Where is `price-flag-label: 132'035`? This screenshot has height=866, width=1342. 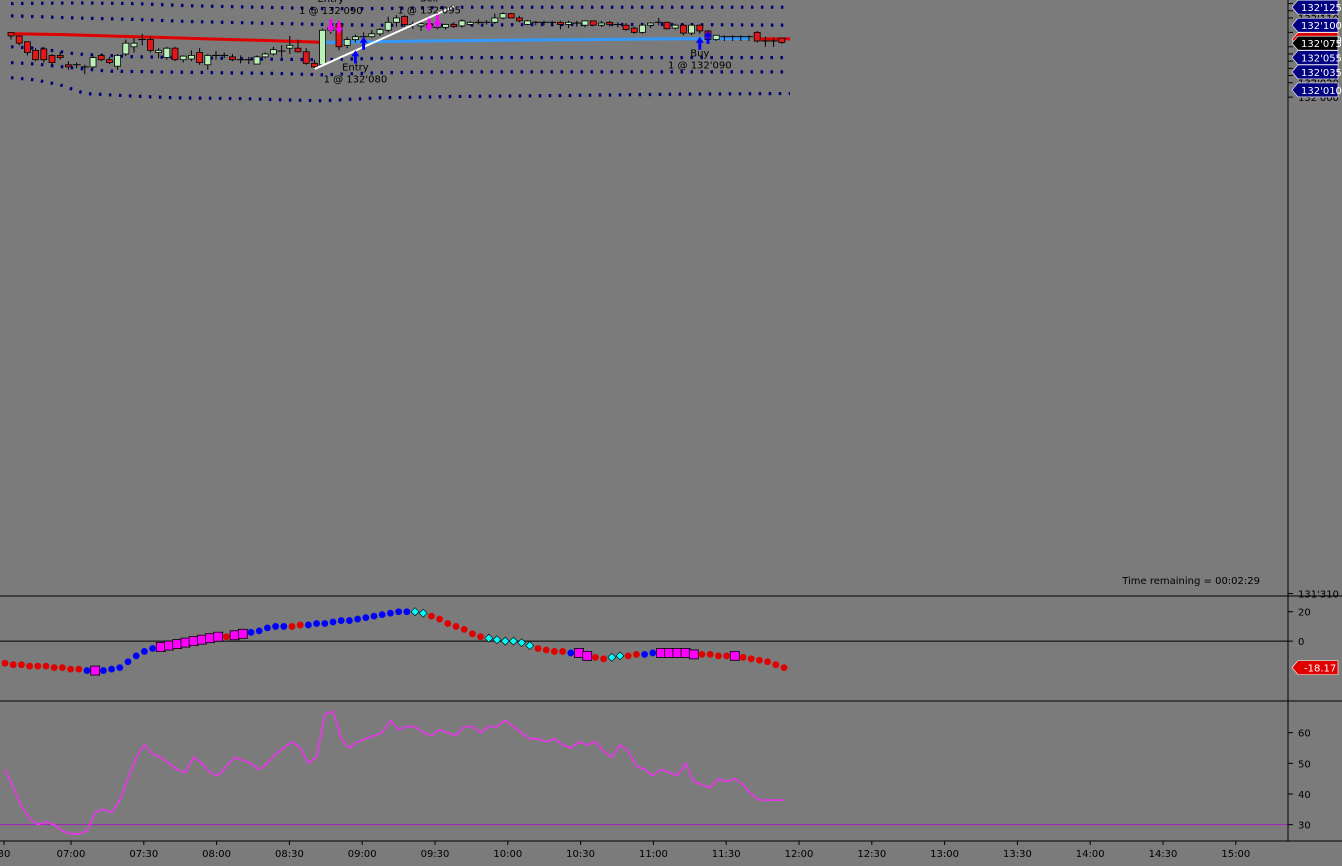 price-flag-label: 132'035 is located at coordinates (1321, 73).